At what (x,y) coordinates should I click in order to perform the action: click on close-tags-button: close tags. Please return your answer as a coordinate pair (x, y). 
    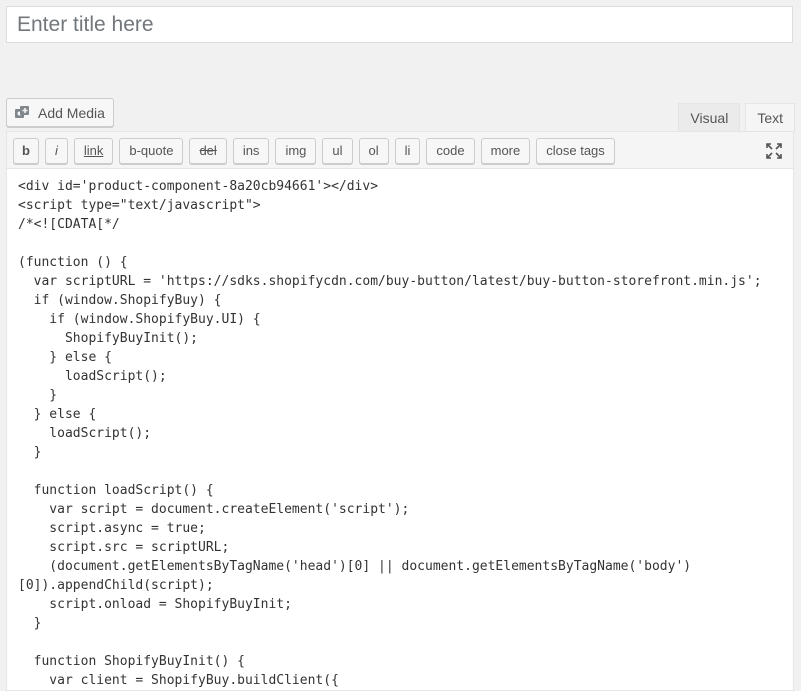
    Looking at the image, I should click on (575, 150).